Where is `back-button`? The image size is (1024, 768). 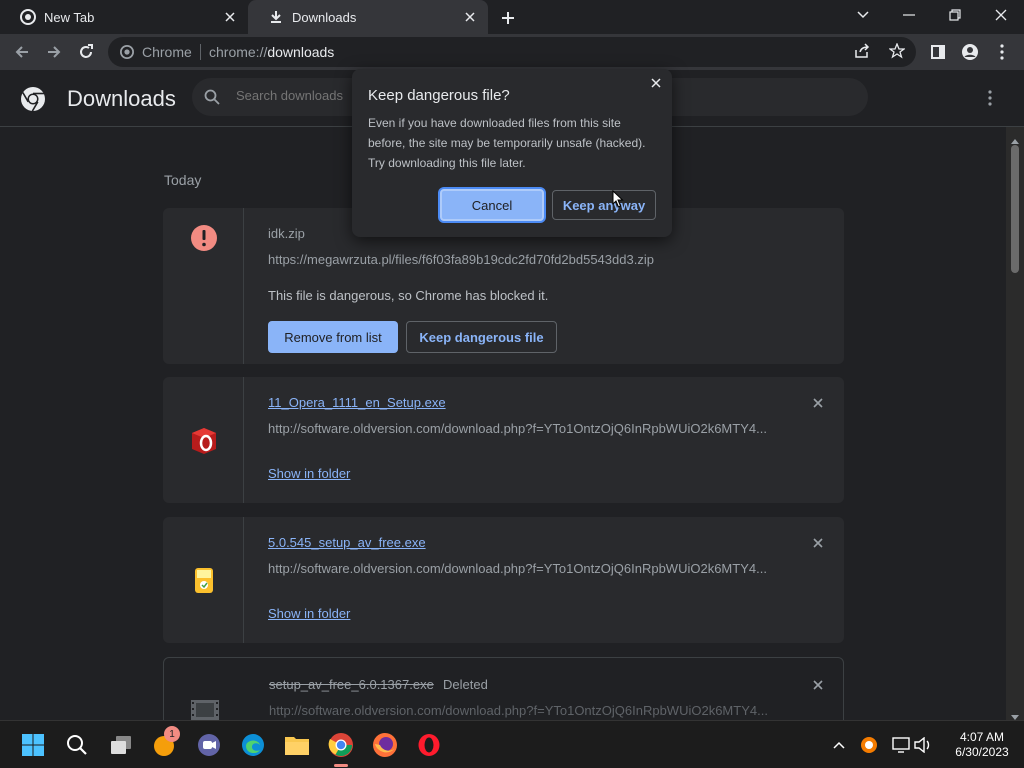
back-button is located at coordinates (22, 52).